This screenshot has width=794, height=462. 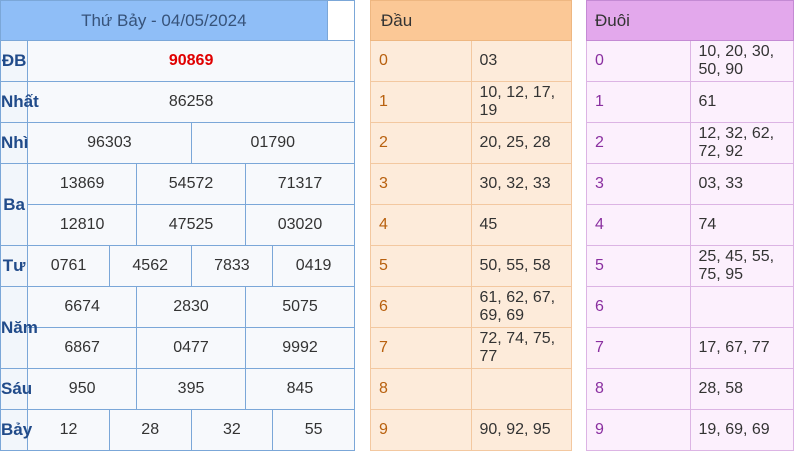 I want to click on dau-values: 03, so click(x=521, y=61).